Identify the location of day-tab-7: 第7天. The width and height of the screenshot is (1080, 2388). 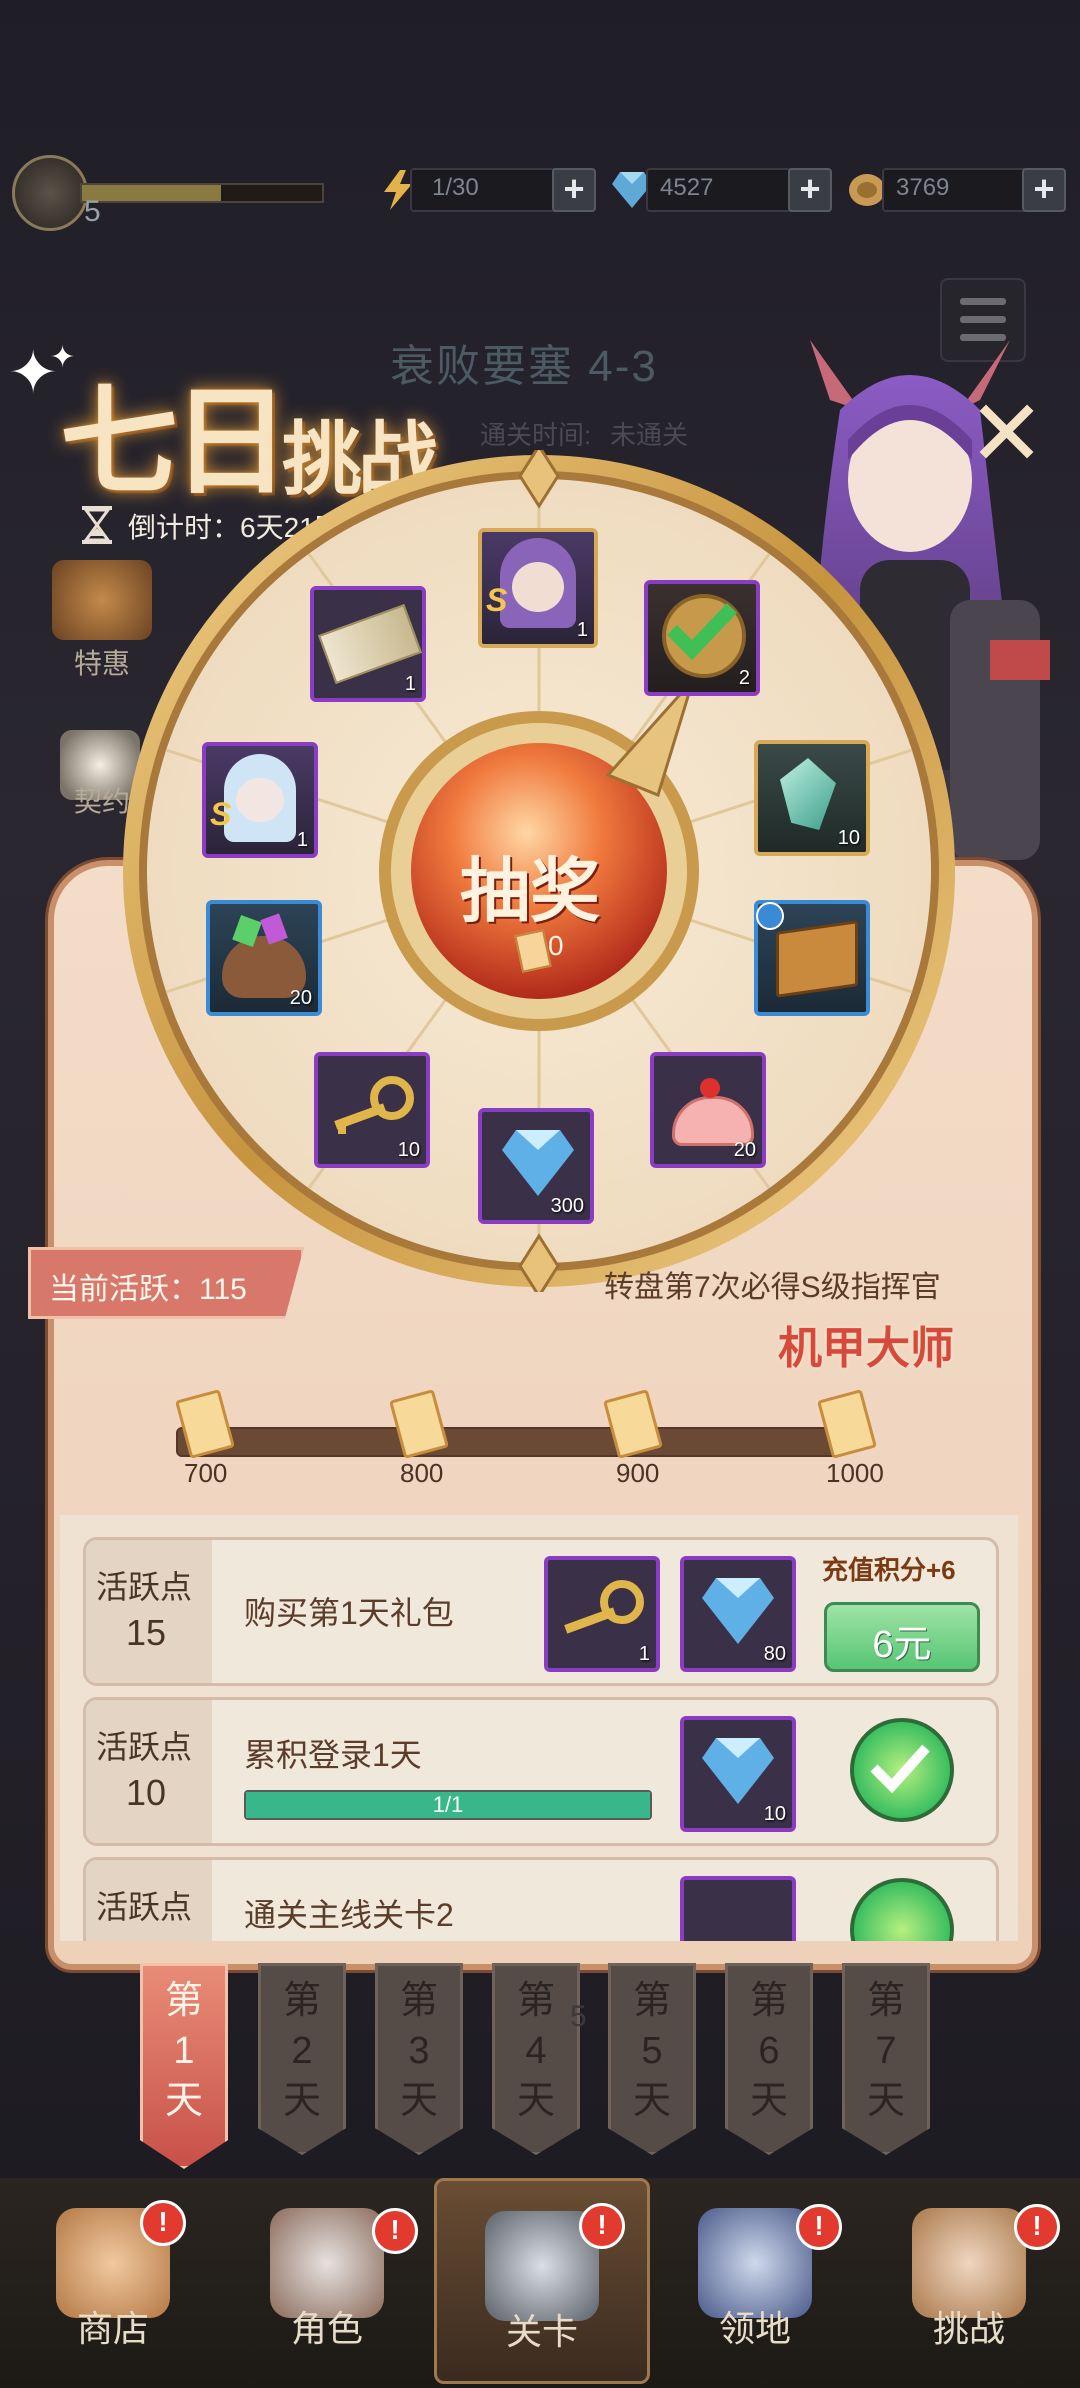
(886, 2059).